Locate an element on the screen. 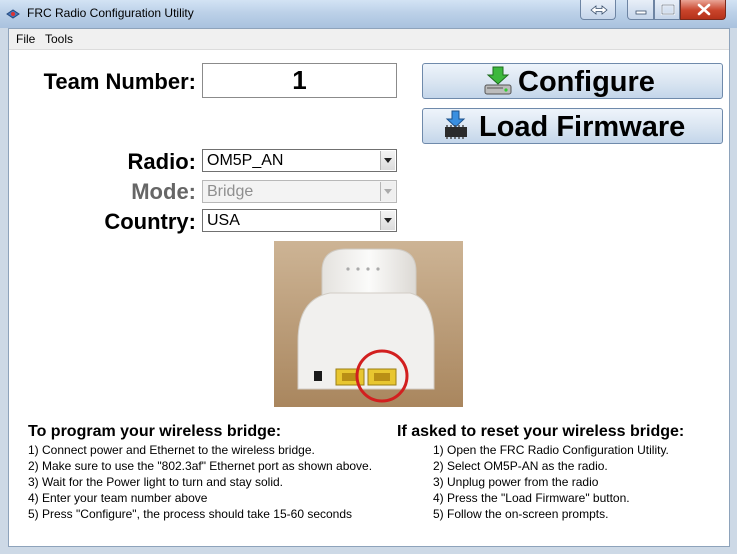 This screenshot has width=737, height=554. minimize-icon is located at coordinates (641, 12).